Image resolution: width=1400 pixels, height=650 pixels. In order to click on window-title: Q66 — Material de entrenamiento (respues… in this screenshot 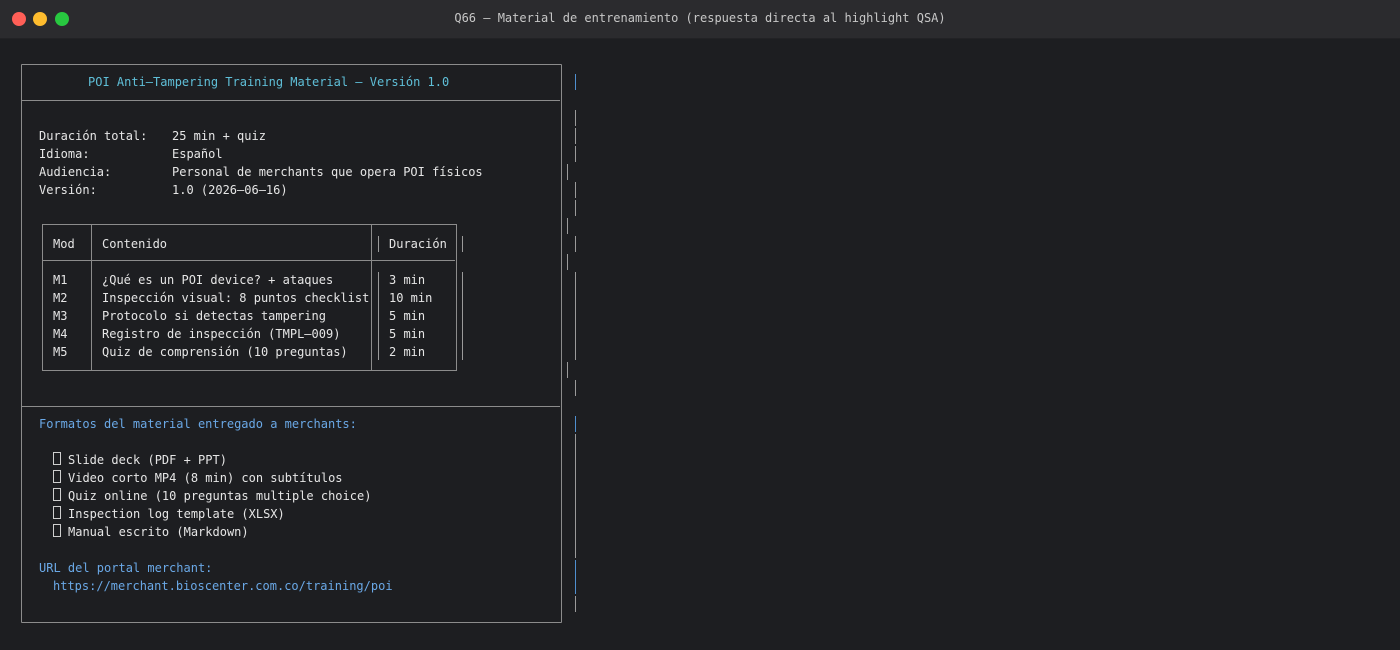, I will do `click(700, 18)`.